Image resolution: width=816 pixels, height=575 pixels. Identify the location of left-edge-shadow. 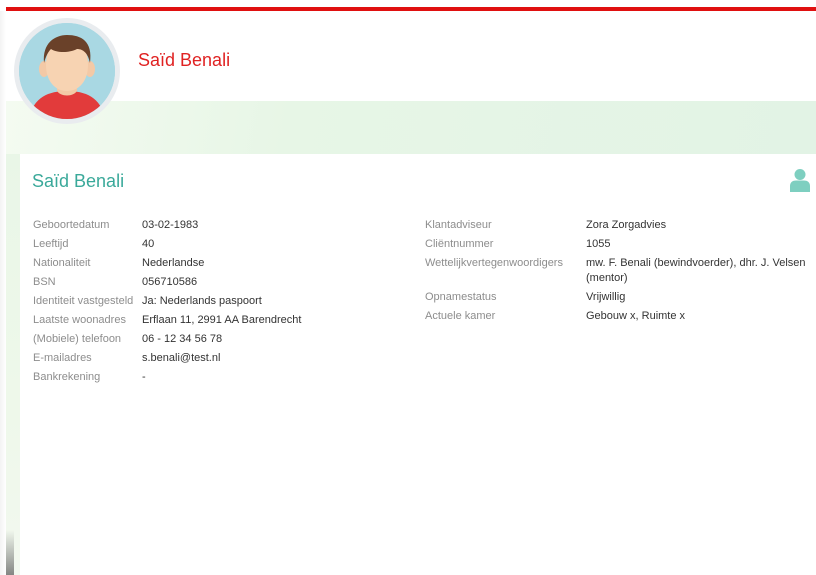
(10, 552).